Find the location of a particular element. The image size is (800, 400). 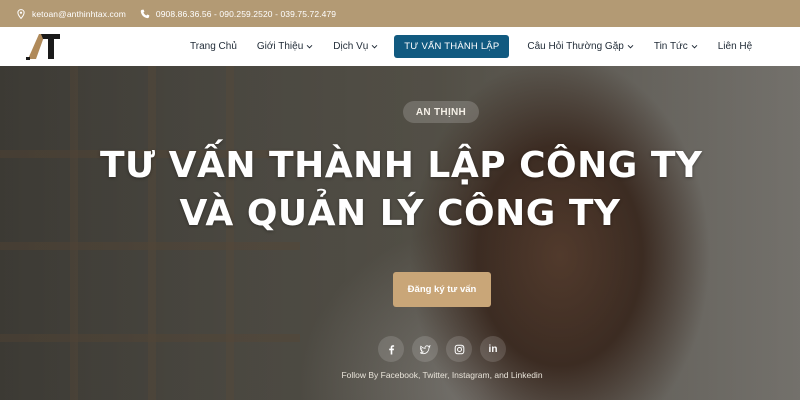

nav-item-faq: Câu Hỏi Thường Gặp is located at coordinates (580, 46).